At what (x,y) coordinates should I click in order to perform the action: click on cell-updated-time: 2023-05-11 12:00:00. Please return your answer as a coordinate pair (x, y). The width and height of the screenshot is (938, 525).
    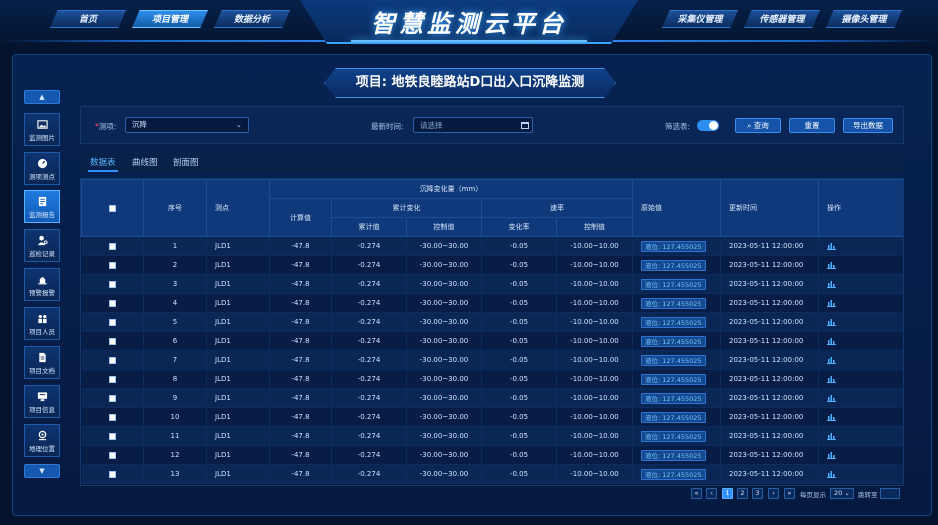
    Looking at the image, I should click on (770, 474).